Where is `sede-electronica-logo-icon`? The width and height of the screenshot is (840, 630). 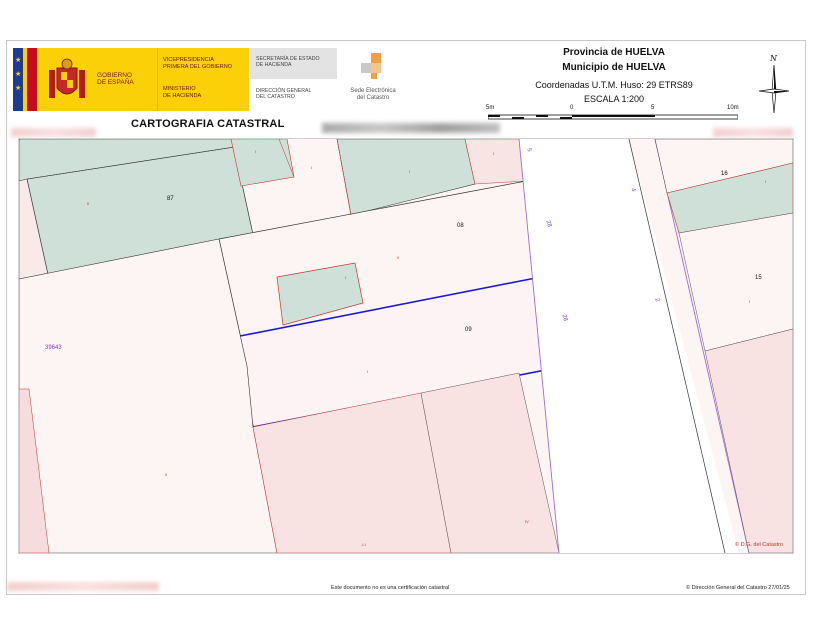
sede-electronica-logo-icon is located at coordinates (371, 66).